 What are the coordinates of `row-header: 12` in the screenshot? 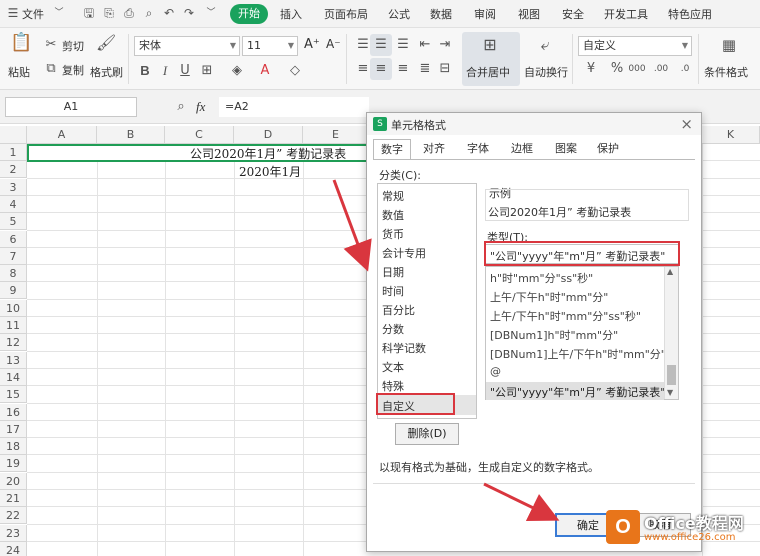 It's located at (13, 342).